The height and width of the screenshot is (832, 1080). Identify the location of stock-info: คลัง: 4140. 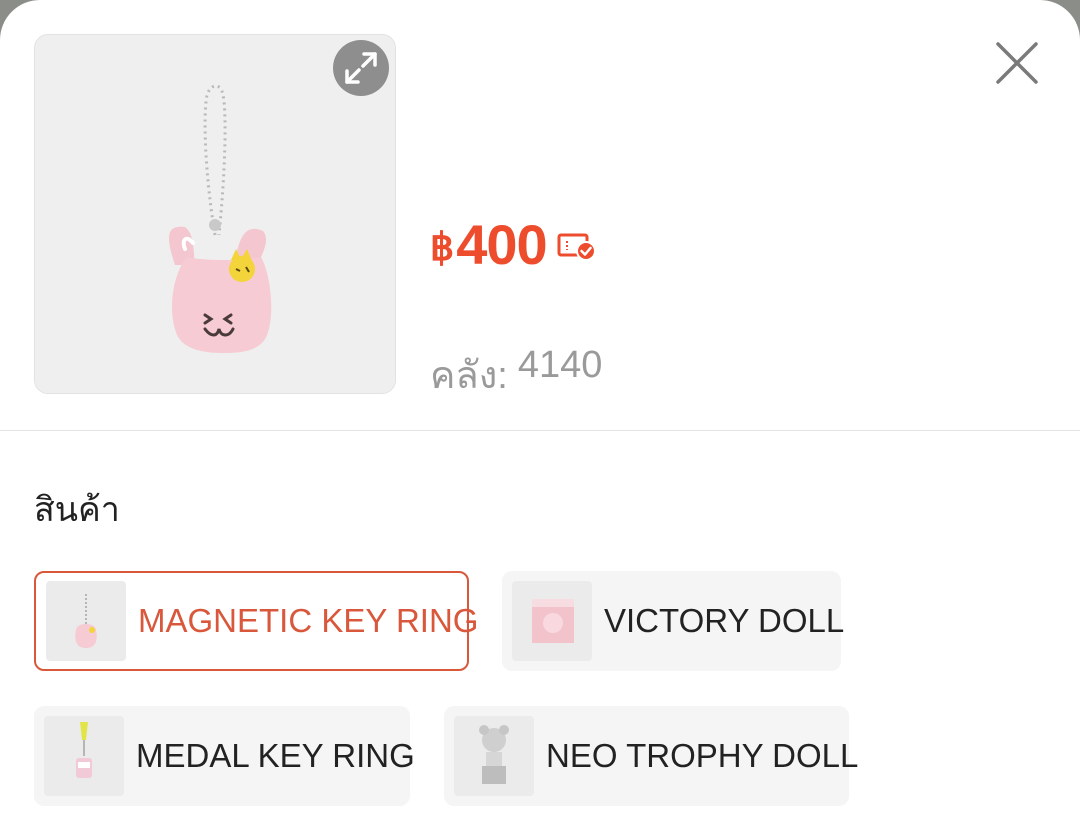
(516, 374).